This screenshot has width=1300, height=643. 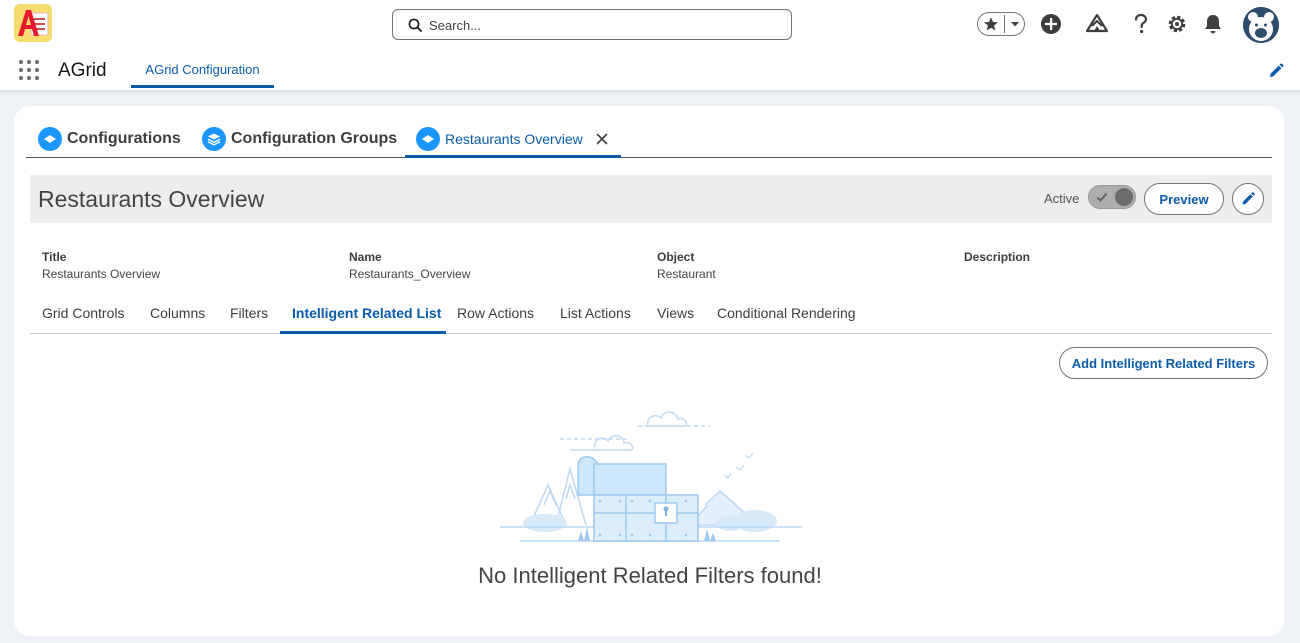 I want to click on app-logo, so click(x=33, y=23).